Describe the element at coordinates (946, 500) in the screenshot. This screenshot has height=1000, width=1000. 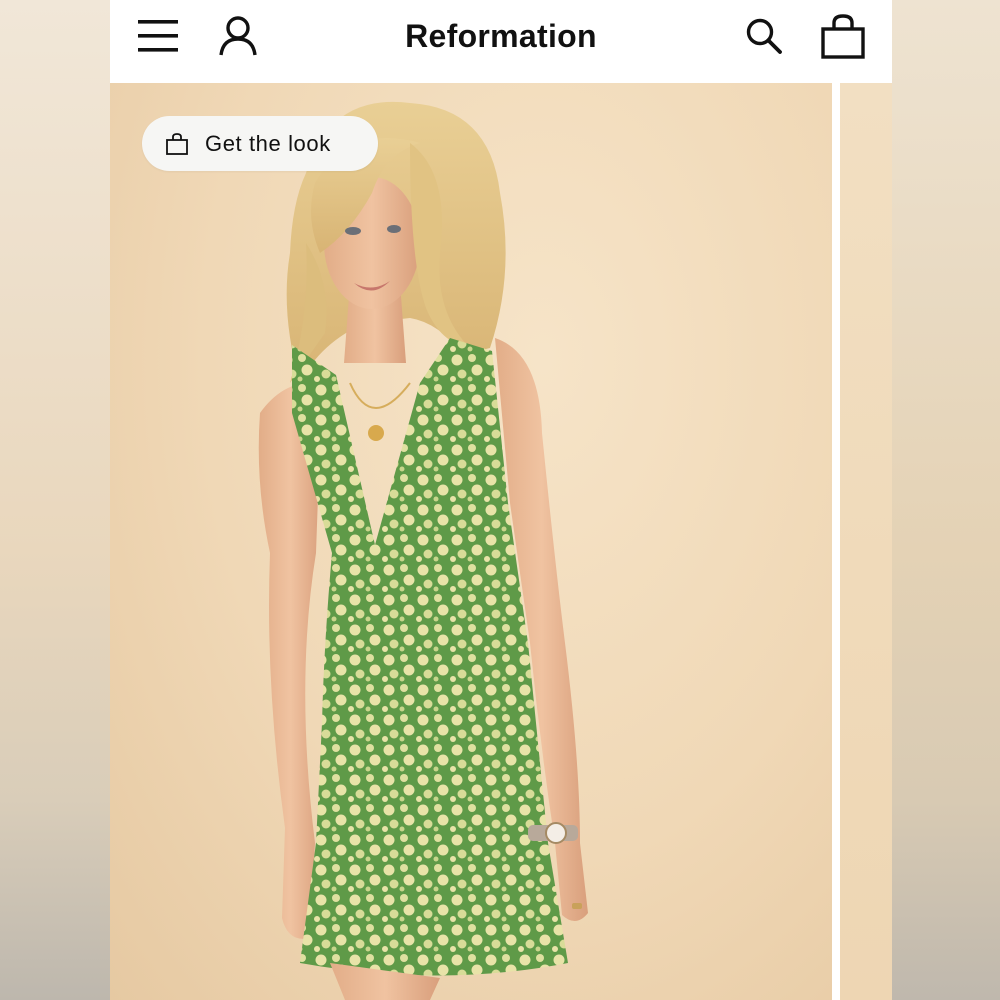
I see `right-backdrop` at that location.